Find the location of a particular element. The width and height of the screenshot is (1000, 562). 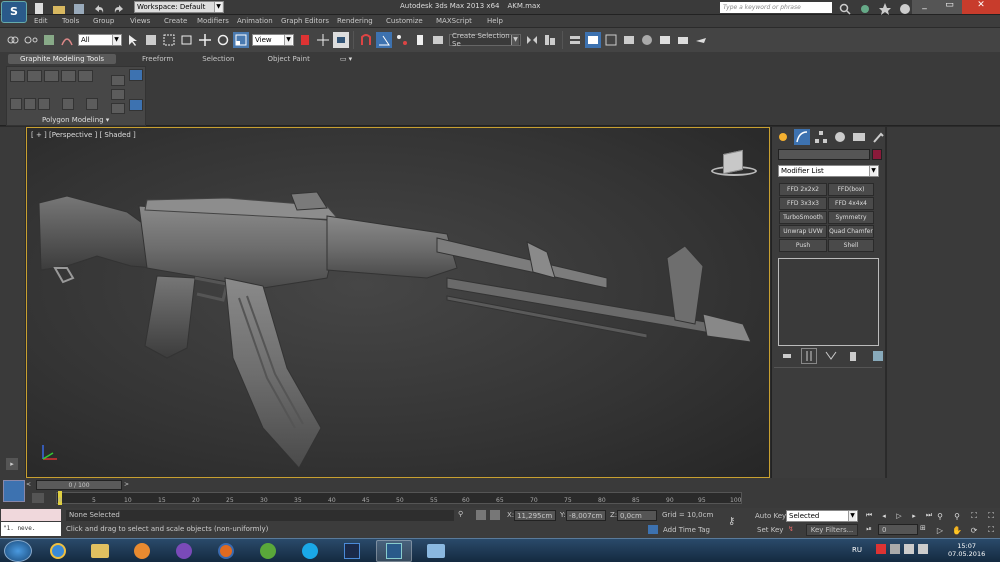

time-configuration-icon: ⊞ is located at coordinates (925, 529).